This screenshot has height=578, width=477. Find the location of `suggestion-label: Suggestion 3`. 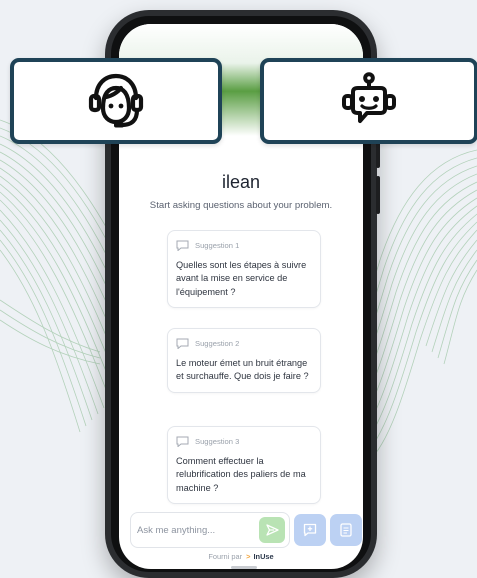

suggestion-label: Suggestion 3 is located at coordinates (217, 441).